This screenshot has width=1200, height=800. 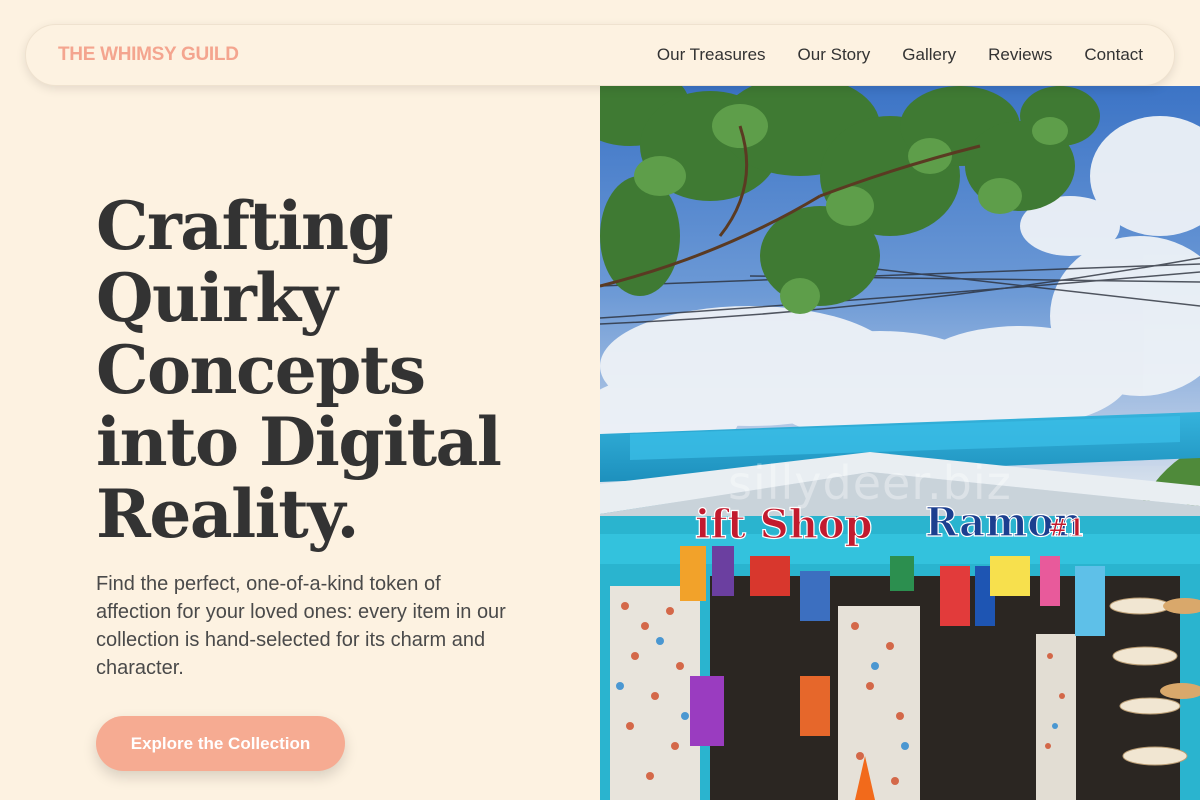 What do you see at coordinates (299, 442) in the screenshot?
I see `headline-line: into Digital` at bounding box center [299, 442].